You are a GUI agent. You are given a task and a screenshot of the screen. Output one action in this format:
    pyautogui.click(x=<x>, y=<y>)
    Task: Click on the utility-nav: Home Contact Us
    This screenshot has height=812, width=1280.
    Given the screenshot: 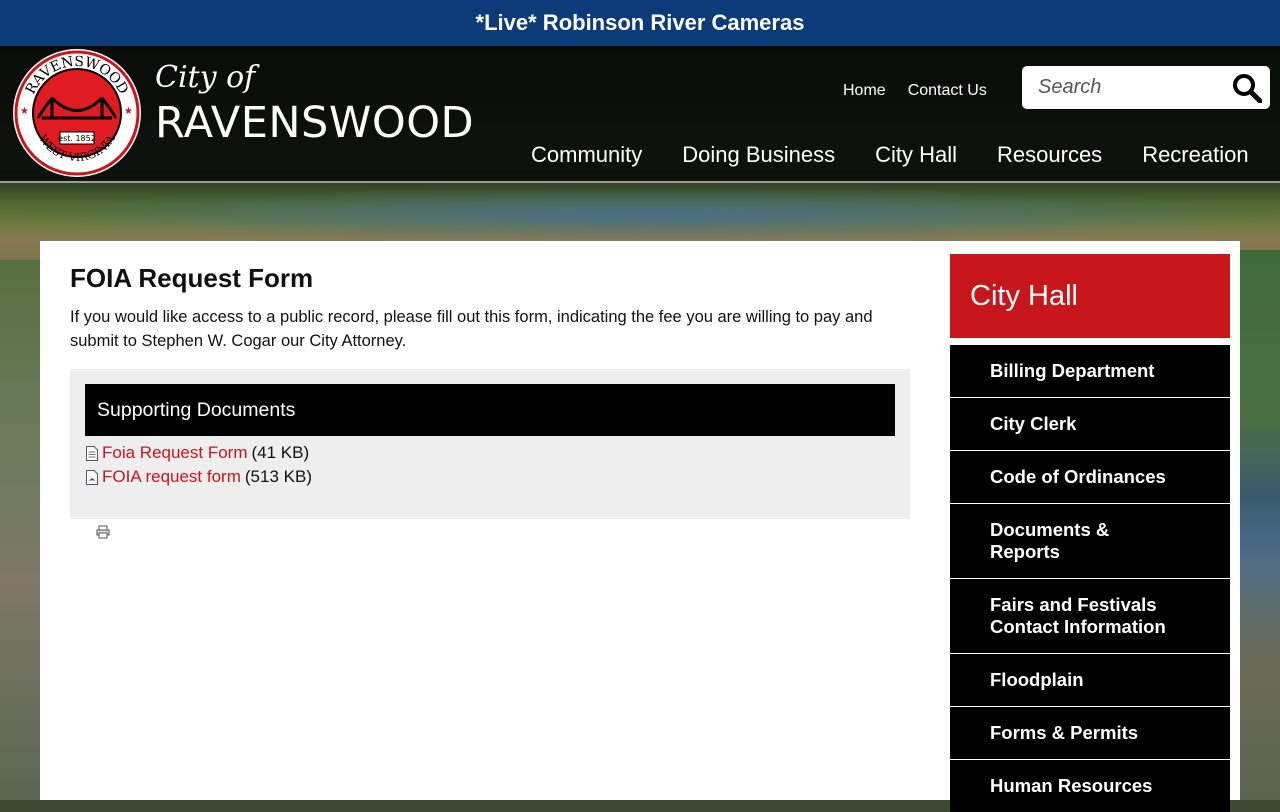 What is the action you would take?
    pyautogui.click(x=915, y=91)
    